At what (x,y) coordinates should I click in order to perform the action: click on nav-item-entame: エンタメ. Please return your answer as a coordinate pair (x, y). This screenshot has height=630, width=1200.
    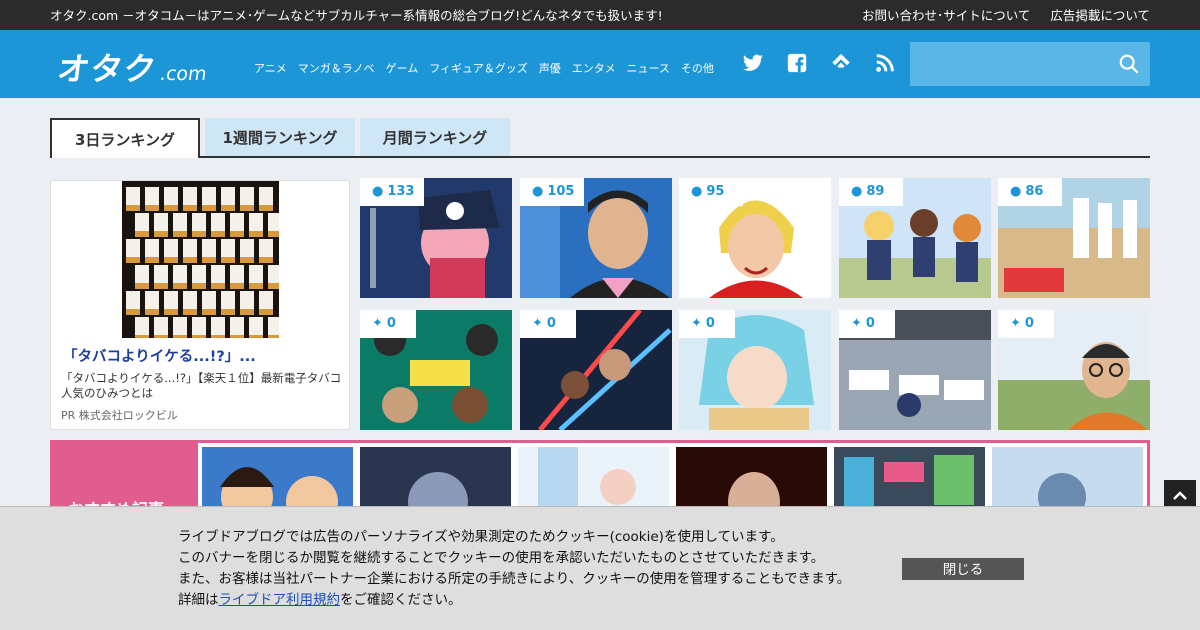
    Looking at the image, I should click on (594, 68).